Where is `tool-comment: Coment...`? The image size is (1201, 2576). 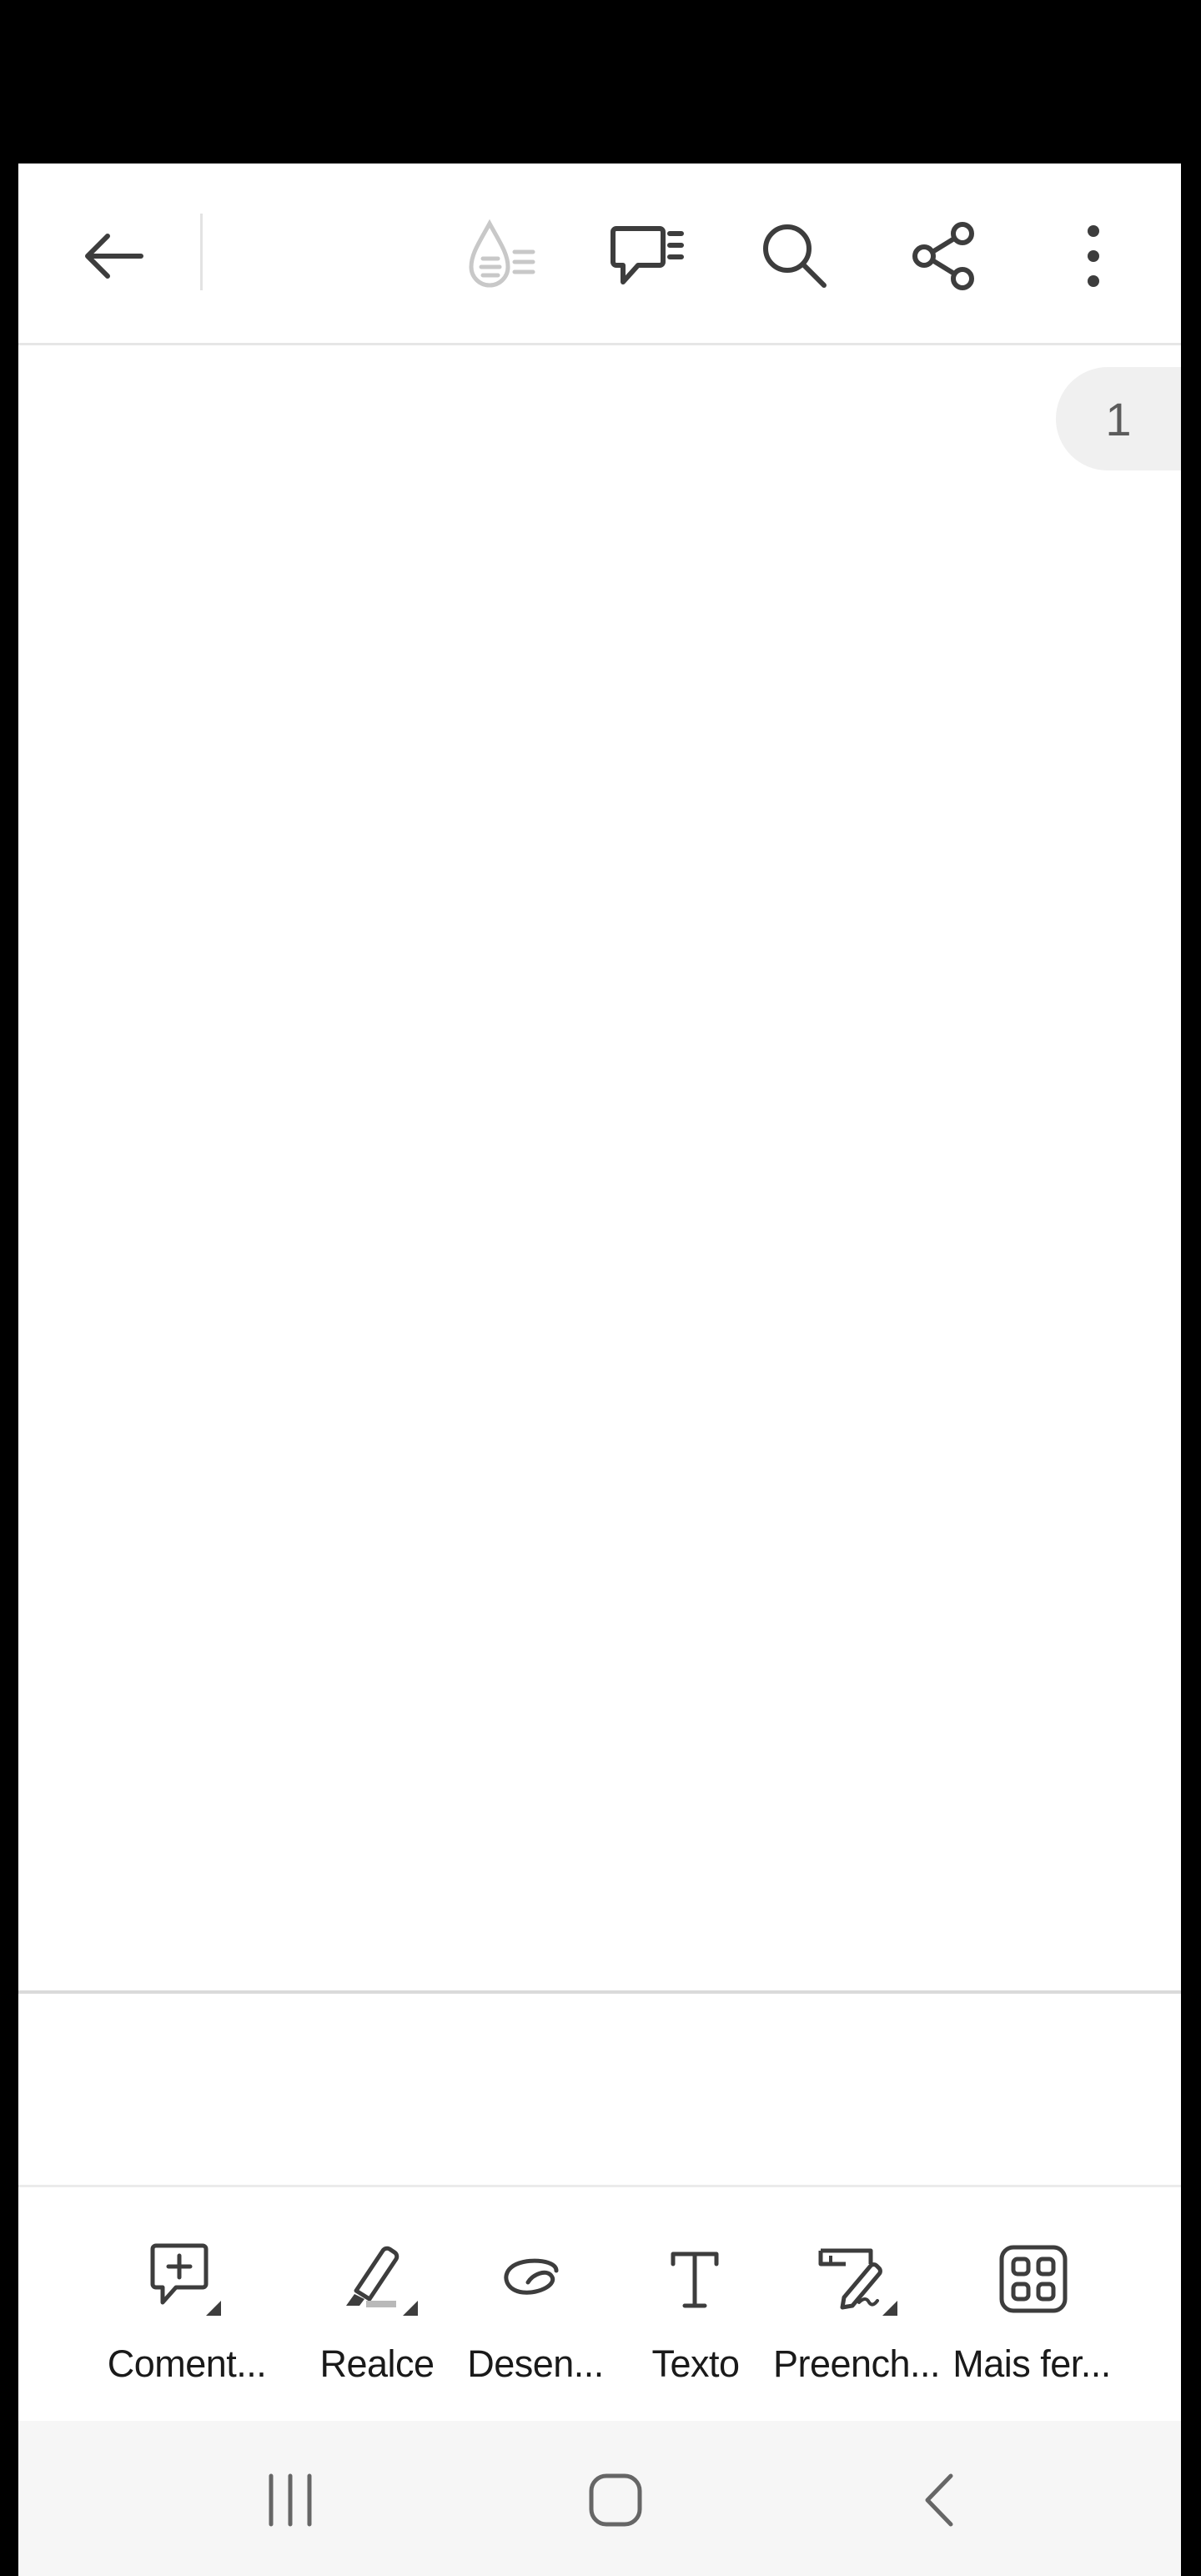
tool-comment: Coment... is located at coordinates (187, 2304).